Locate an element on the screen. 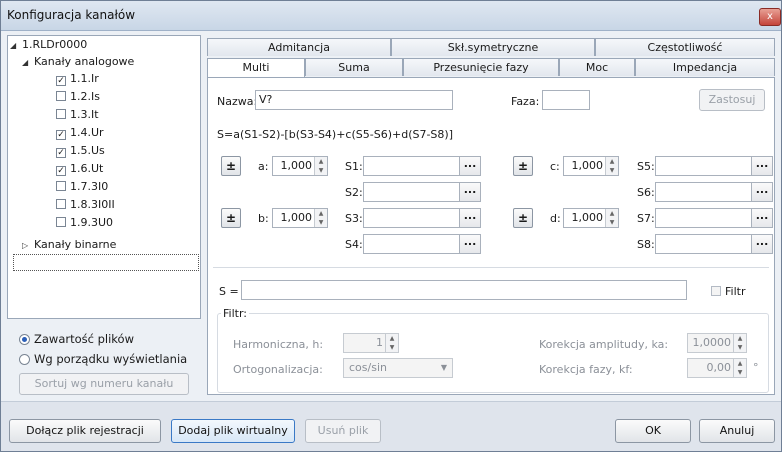 The height and width of the screenshot is (452, 782). cancel-button: Anuluj is located at coordinates (737, 431).